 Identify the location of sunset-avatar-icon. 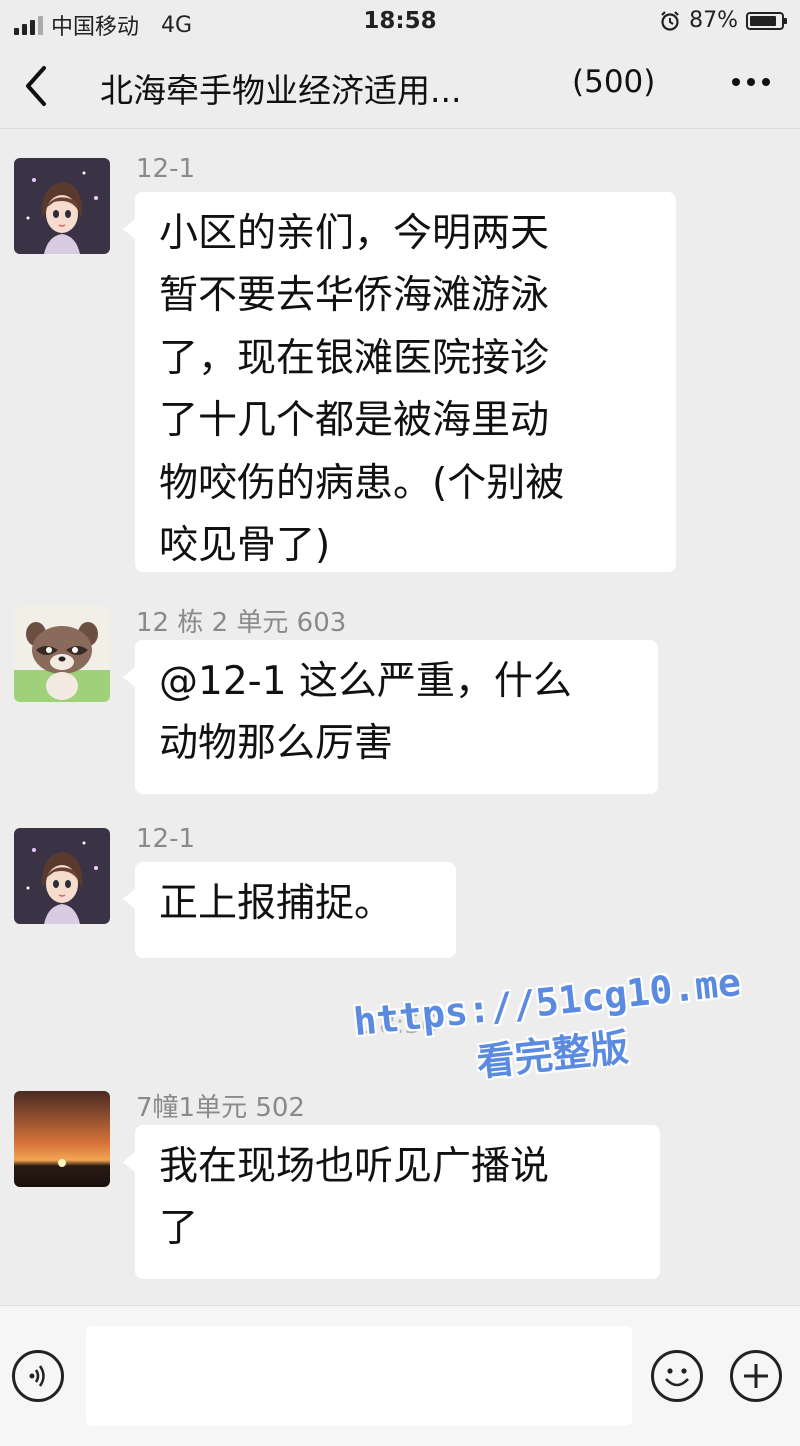
(62, 1139).